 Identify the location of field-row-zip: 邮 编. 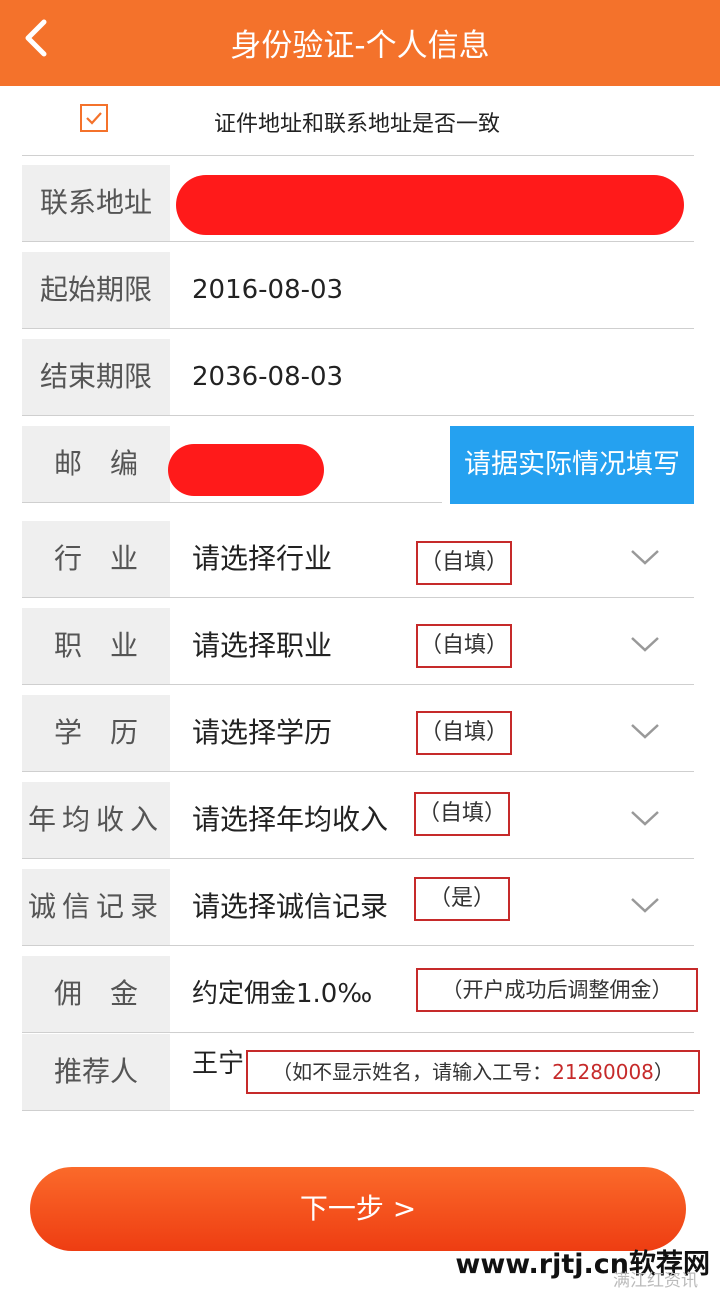
(232, 464).